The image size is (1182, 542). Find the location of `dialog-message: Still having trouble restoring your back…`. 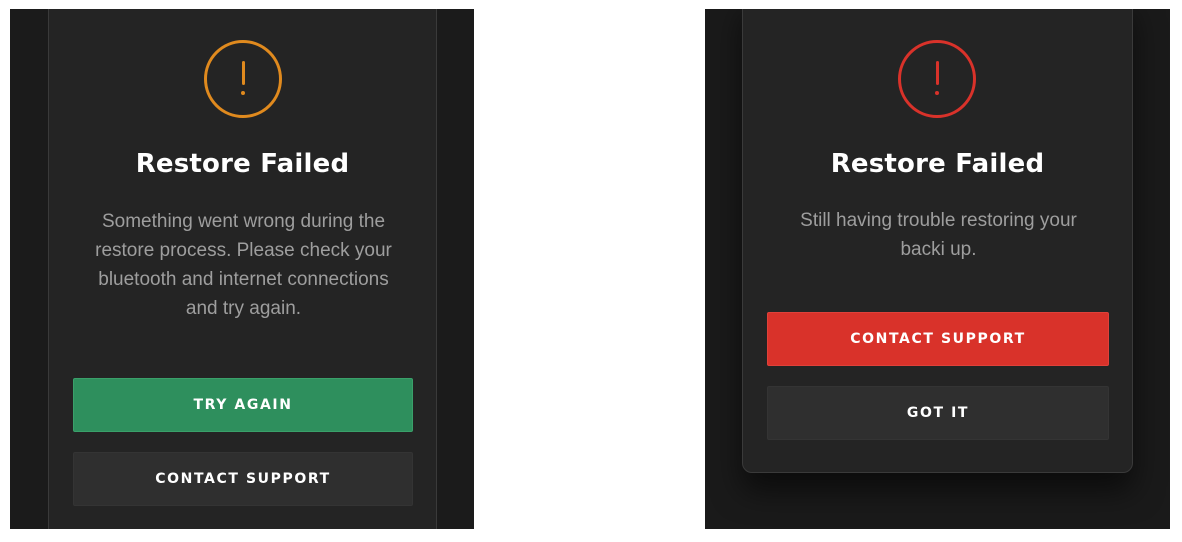

dialog-message: Still having trouble restoring your back… is located at coordinates (938, 235).